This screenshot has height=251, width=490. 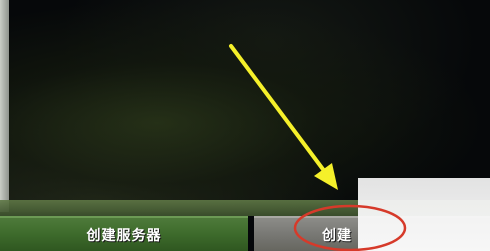 I want to click on pointer-arrow-head, so click(x=326, y=176).